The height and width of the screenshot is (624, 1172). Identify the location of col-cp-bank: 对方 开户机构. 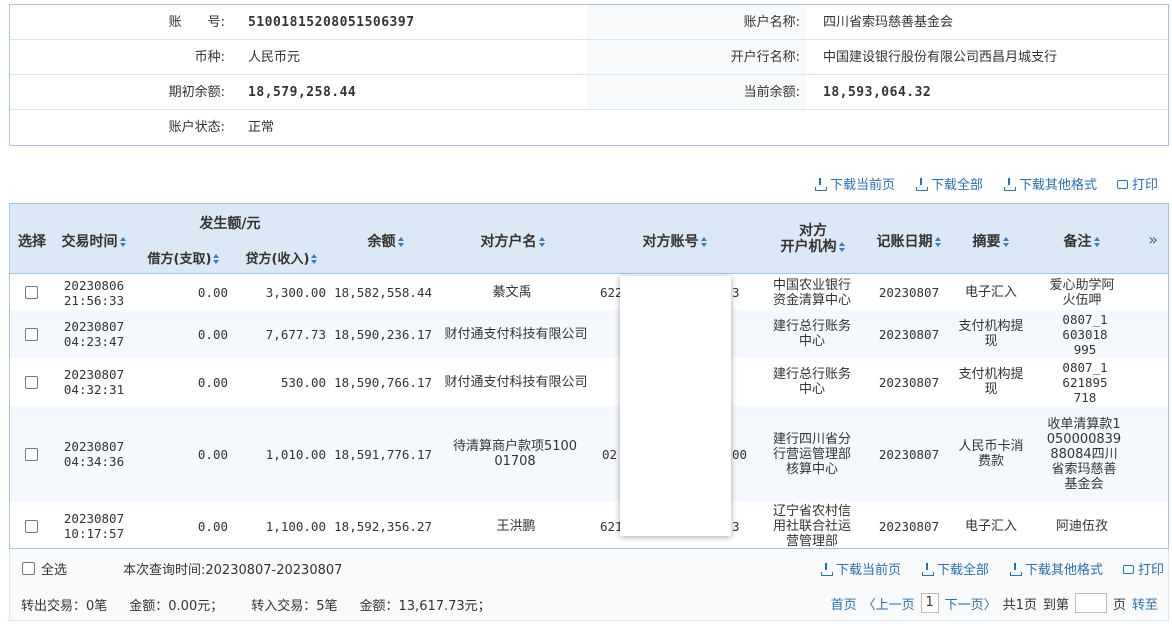
(813, 239).